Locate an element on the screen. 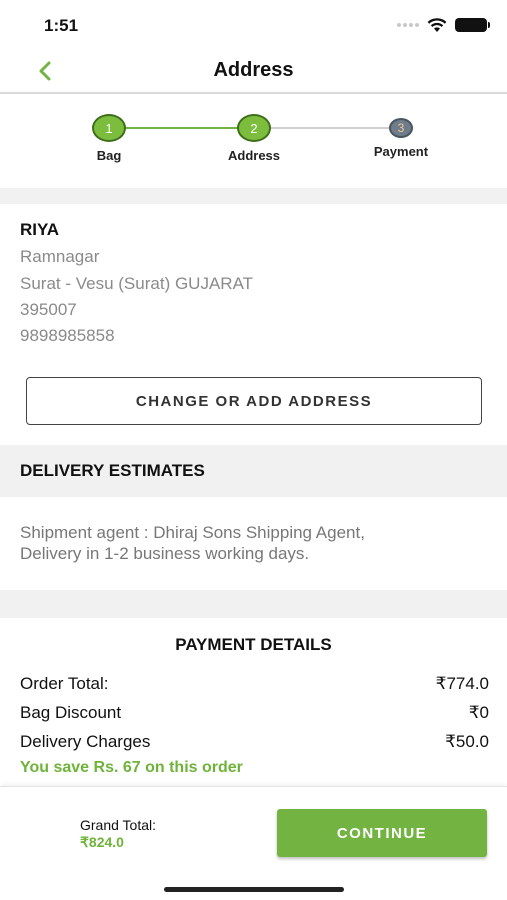 This screenshot has width=507, height=900. order-total-row: Order Total: ₹774.0 is located at coordinates (254, 684).